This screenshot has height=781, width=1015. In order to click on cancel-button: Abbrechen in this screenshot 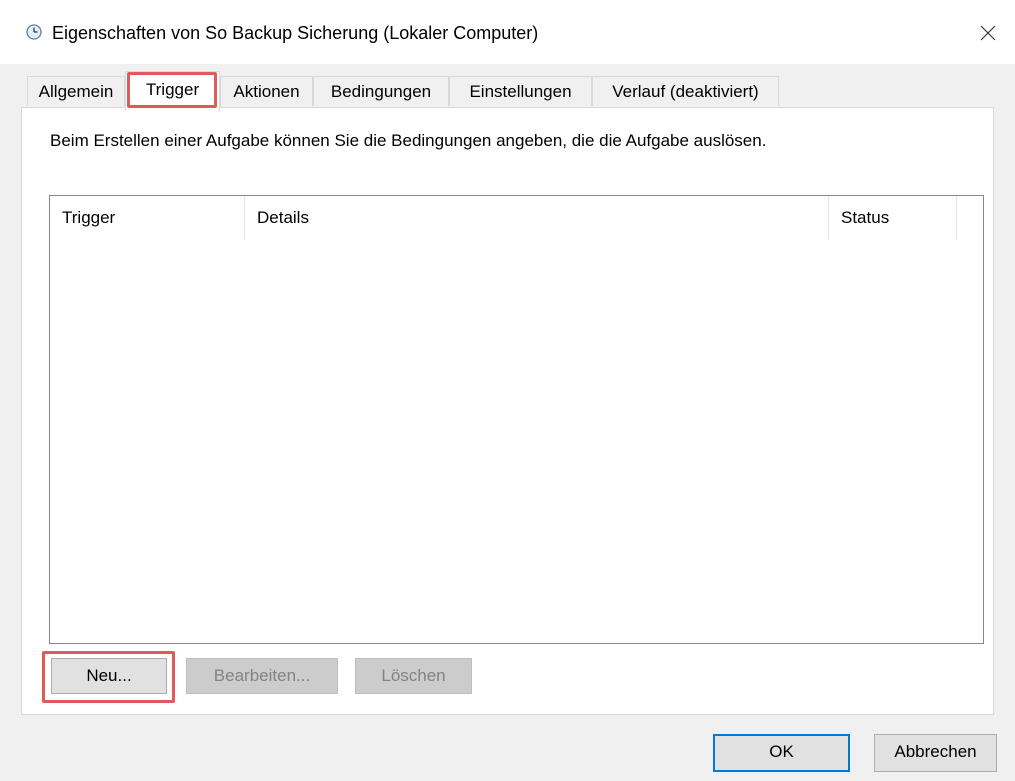, I will do `click(935, 753)`.